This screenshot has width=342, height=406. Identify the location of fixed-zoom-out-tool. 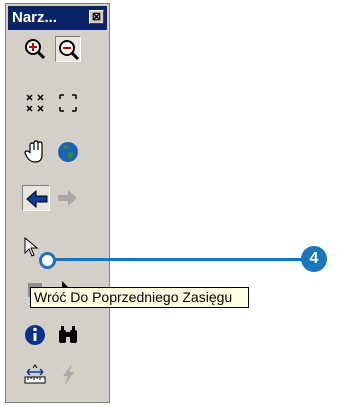
(68, 103).